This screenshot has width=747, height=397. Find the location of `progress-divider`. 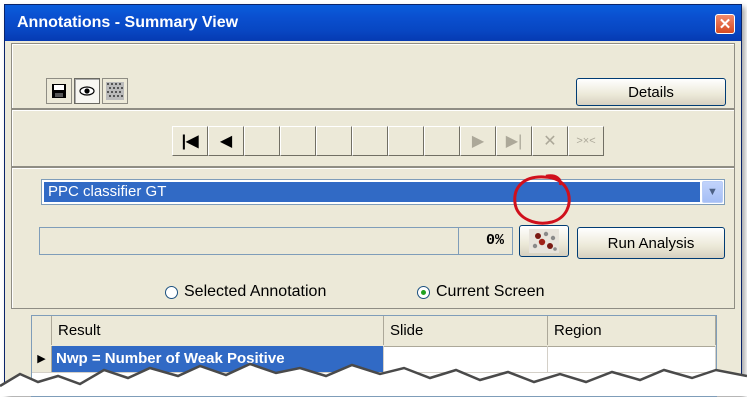

progress-divider is located at coordinates (458, 241).